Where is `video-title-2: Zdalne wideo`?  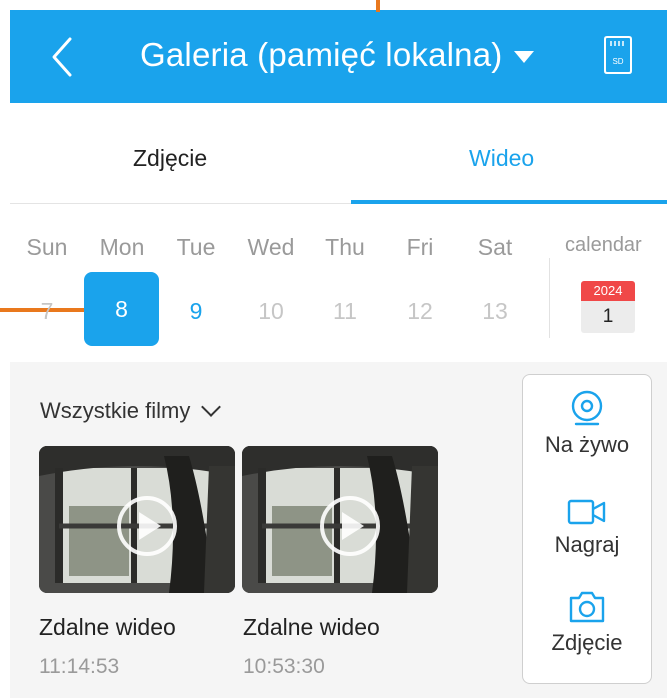 video-title-2: Zdalne wideo is located at coordinates (311, 627).